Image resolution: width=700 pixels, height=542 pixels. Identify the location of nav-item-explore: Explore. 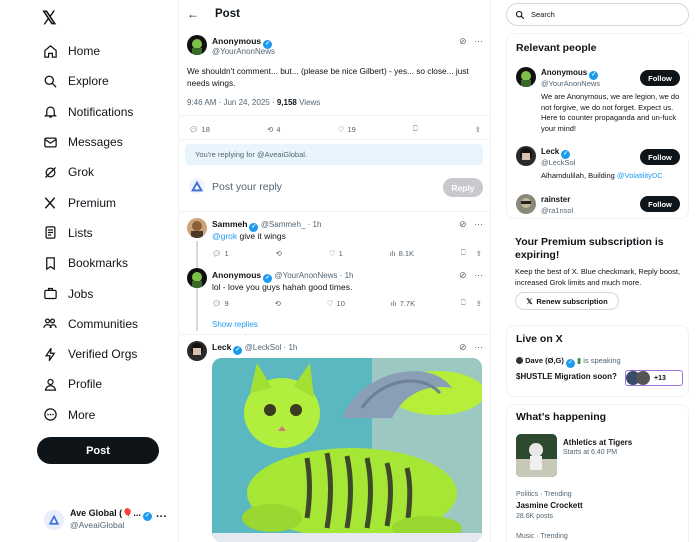
(90, 81).